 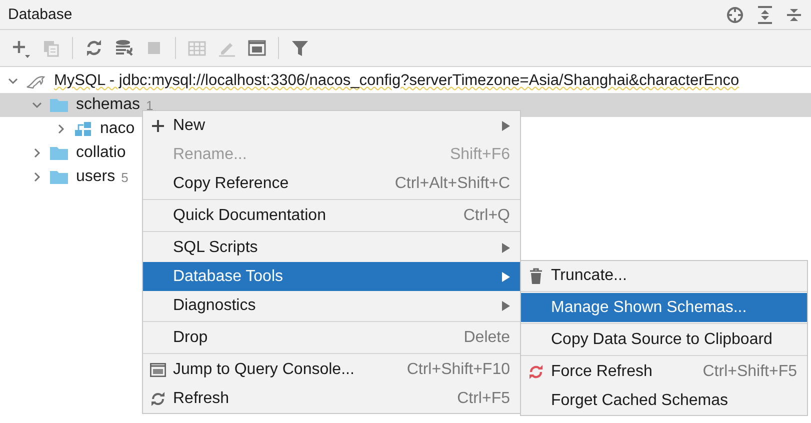 What do you see at coordinates (41, 14) in the screenshot?
I see `panel-title: Database` at bounding box center [41, 14].